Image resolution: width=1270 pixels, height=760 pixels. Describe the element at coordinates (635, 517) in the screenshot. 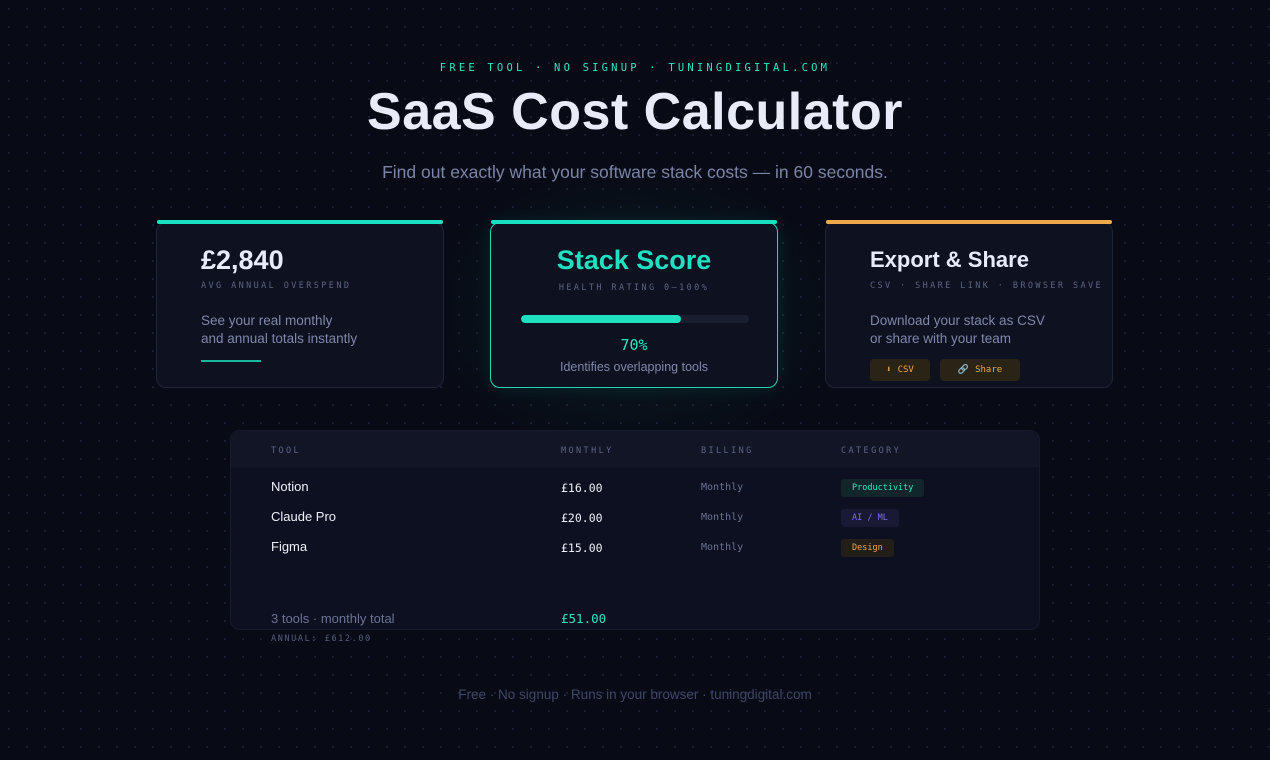

I see `table-row: Claude Pro £20.00 Monthly AI / ML` at that location.